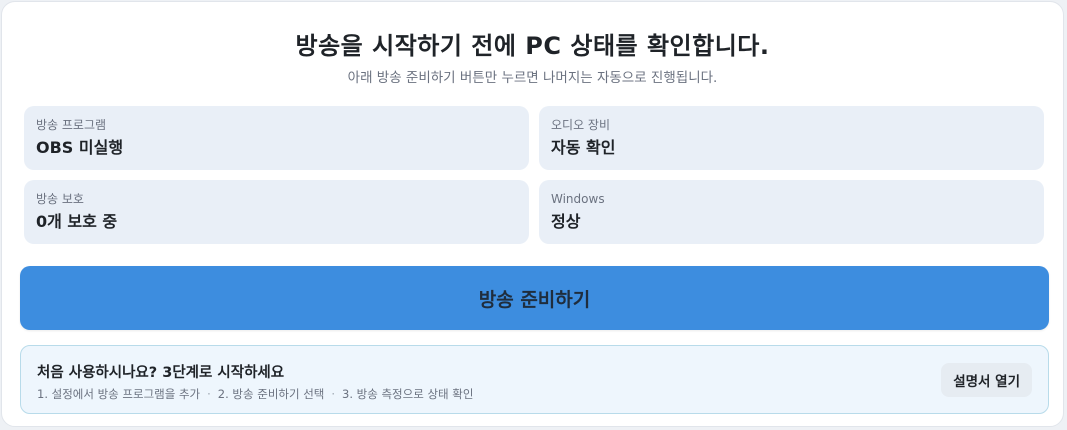 The width and height of the screenshot is (1067, 430). Describe the element at coordinates (161, 373) in the screenshot. I see `onboarding-title: 처음 사용하시나요? 3단계로 시작하세요` at that location.